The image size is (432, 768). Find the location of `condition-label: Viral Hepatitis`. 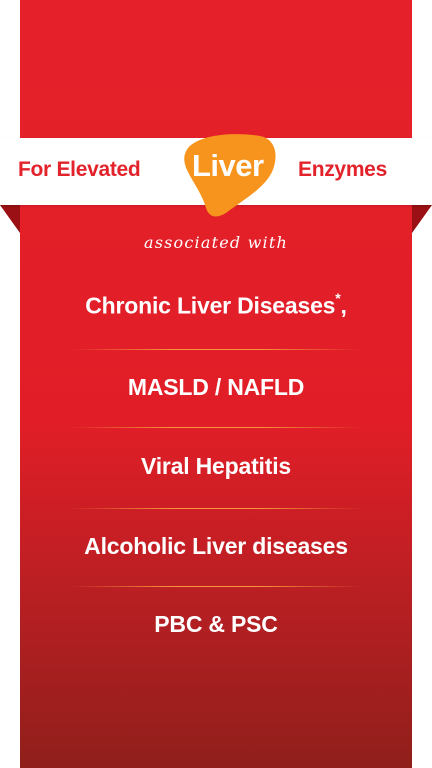

condition-label: Viral Hepatitis is located at coordinates (216, 466).